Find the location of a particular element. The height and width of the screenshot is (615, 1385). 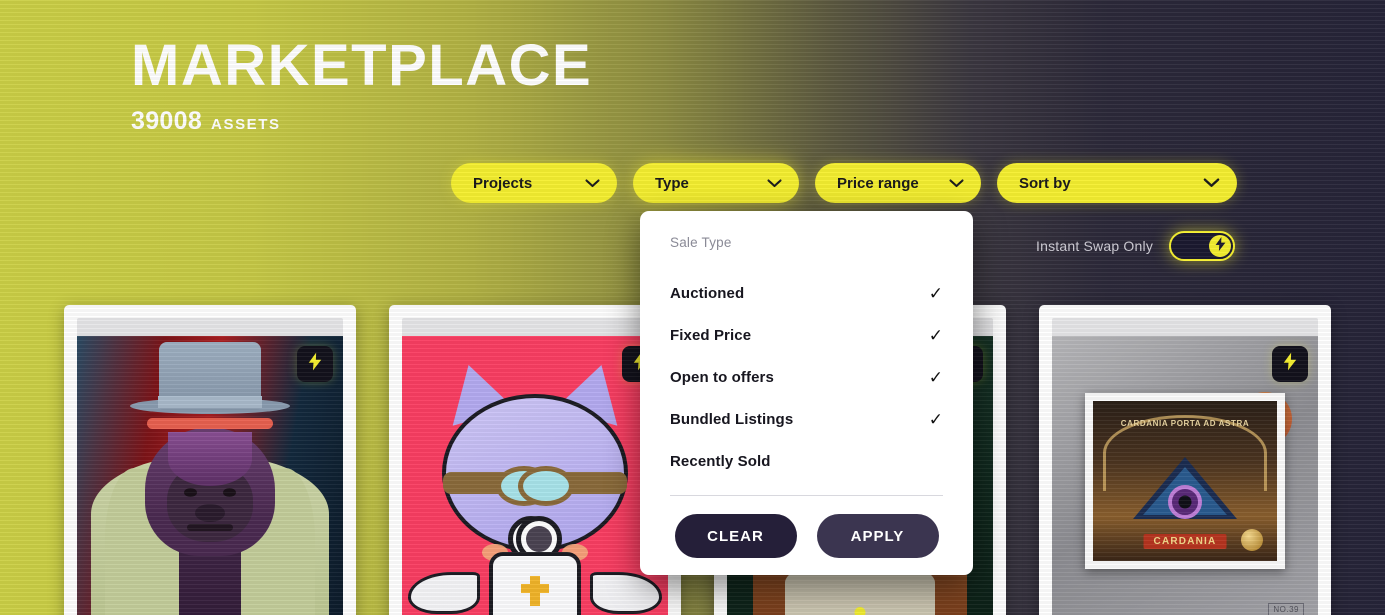

card-artwork-cat is located at coordinates (535, 475).